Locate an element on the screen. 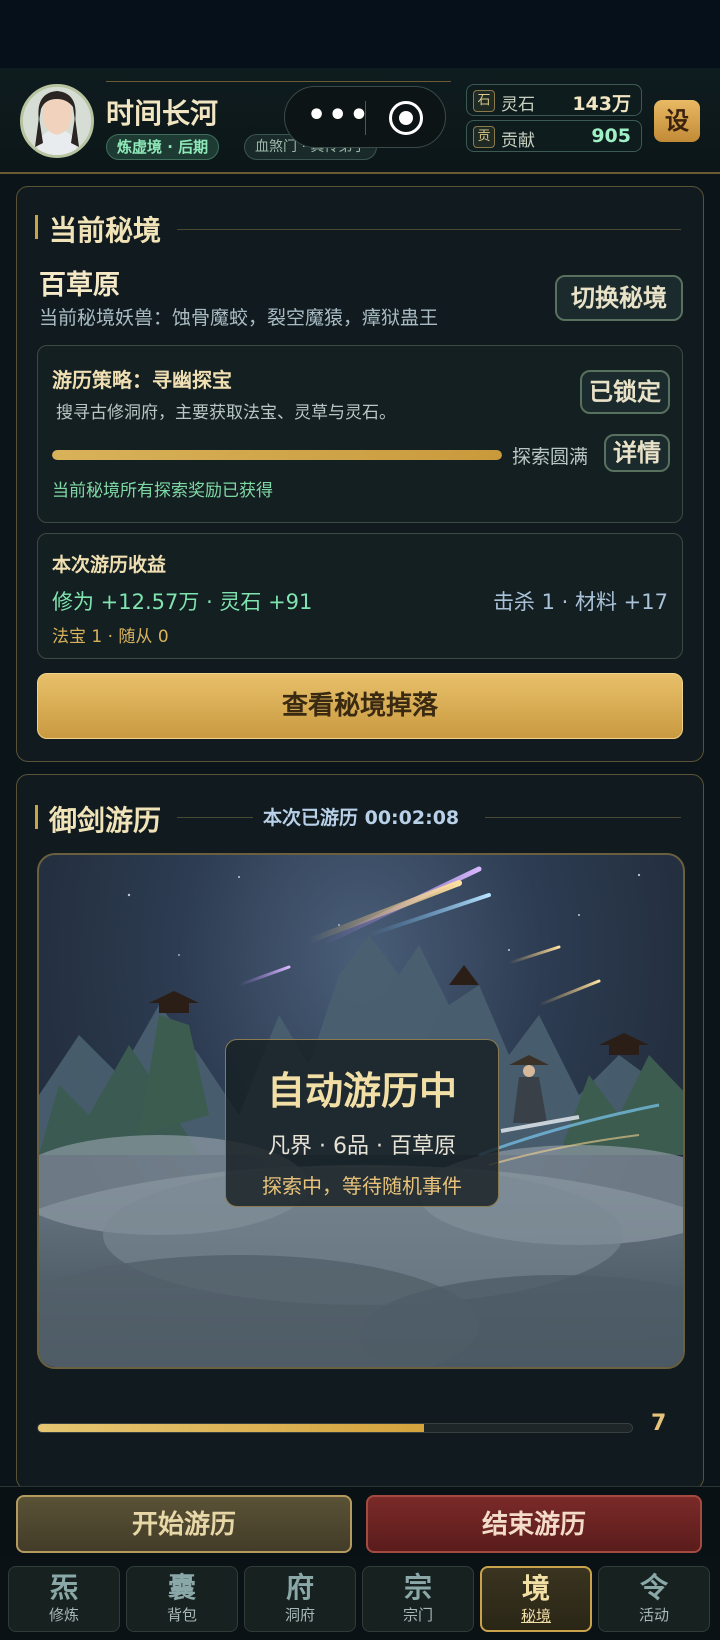  earnings-title: 本次游历收益 is located at coordinates (109, 565).